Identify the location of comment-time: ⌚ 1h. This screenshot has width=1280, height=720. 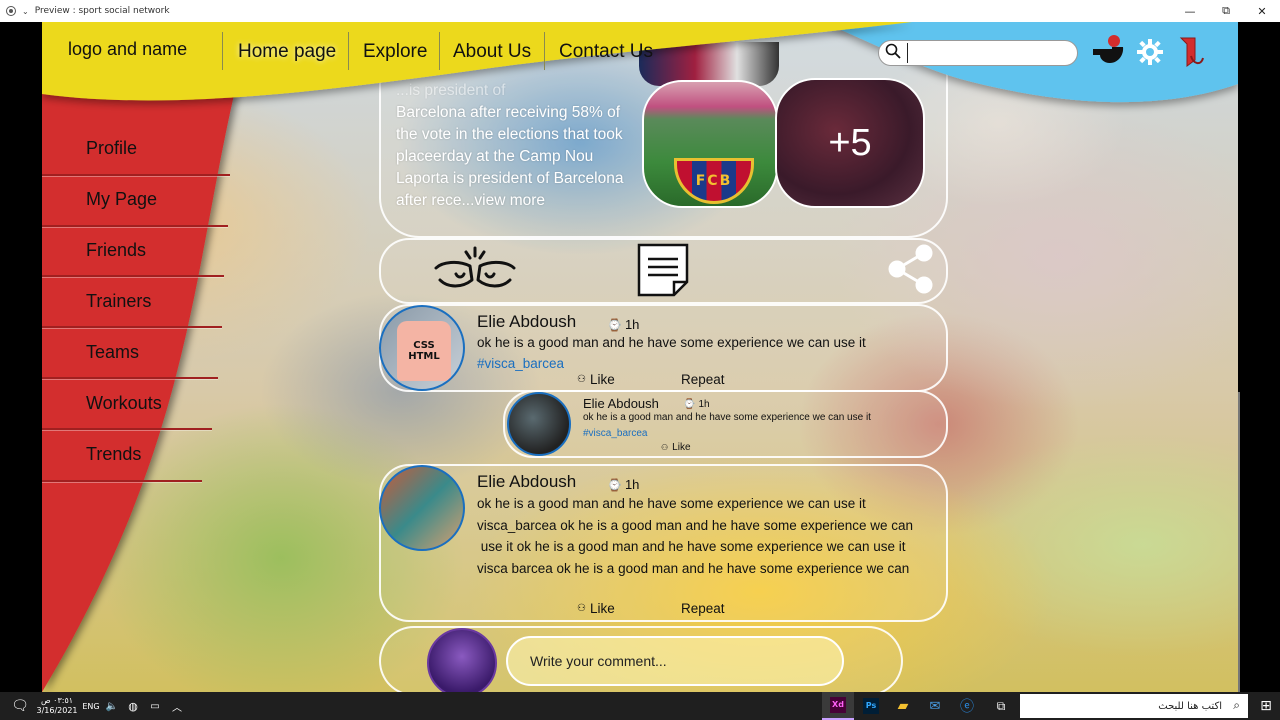
(623, 324).